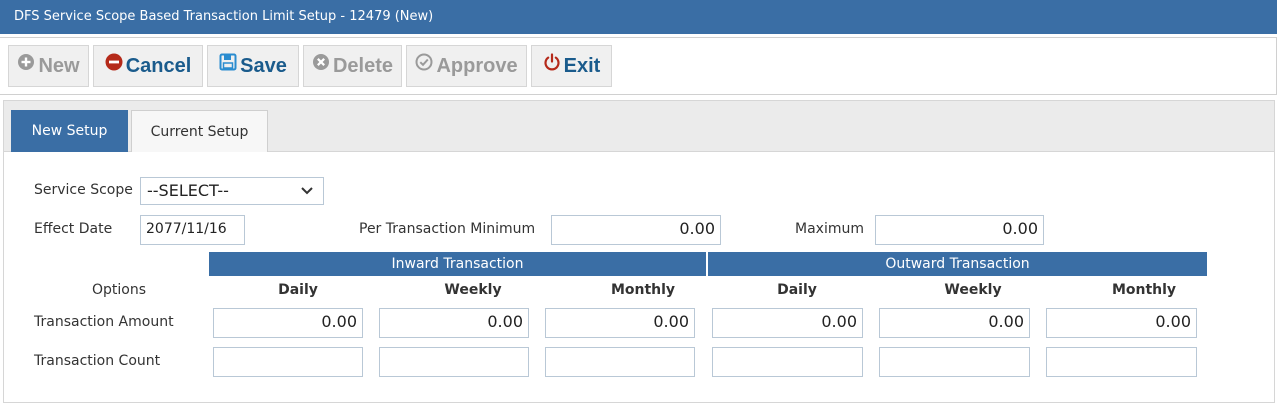 The width and height of the screenshot is (1277, 406). Describe the element at coordinates (959, 230) in the screenshot. I see `maximum-input: 0.00` at that location.